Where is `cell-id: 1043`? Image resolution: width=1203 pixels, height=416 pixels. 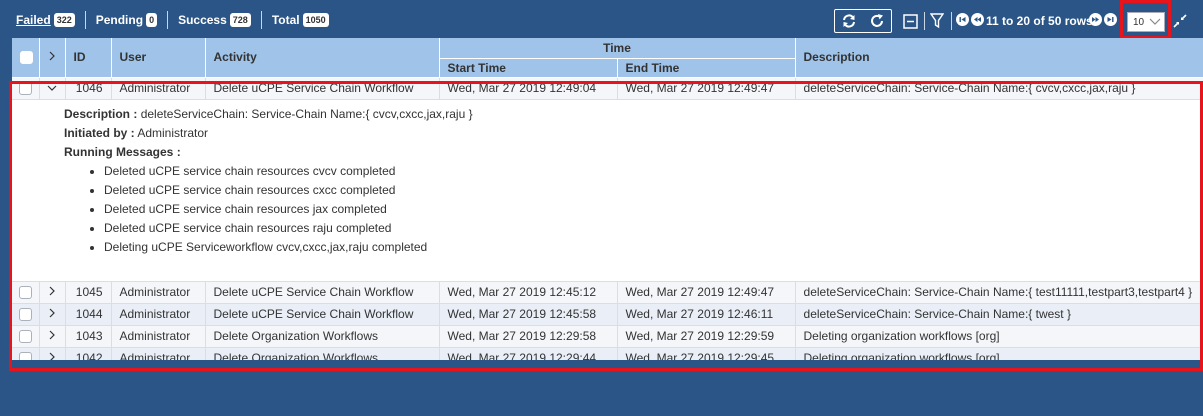
cell-id: 1043 is located at coordinates (88, 336).